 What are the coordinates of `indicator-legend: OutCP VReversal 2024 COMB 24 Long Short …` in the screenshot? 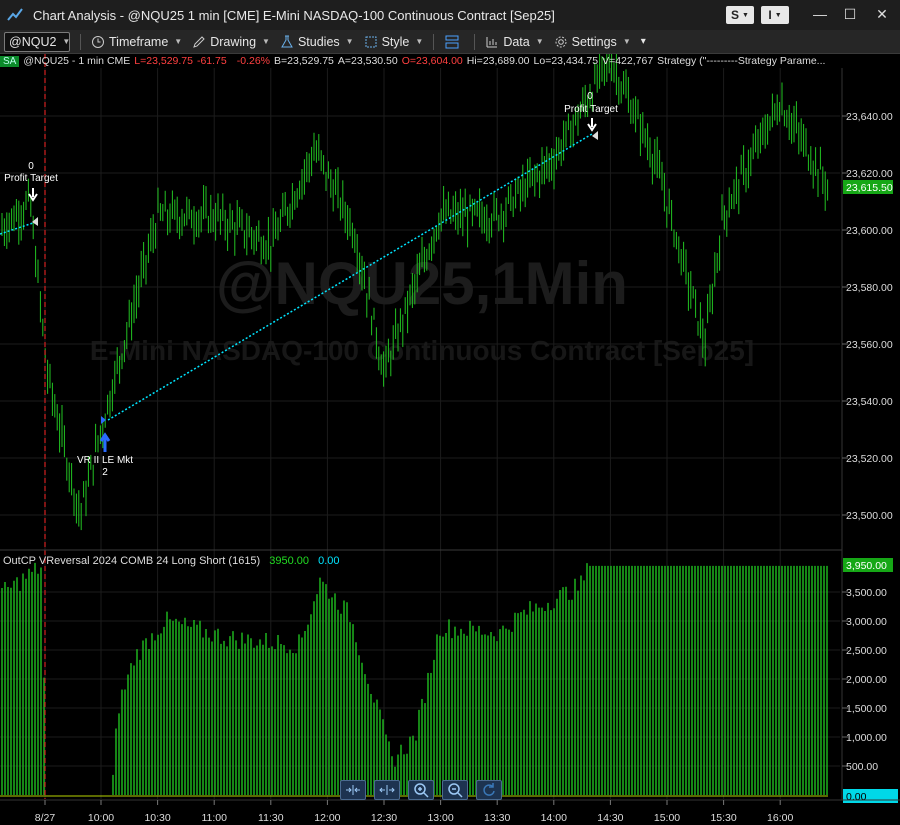 It's located at (171, 561).